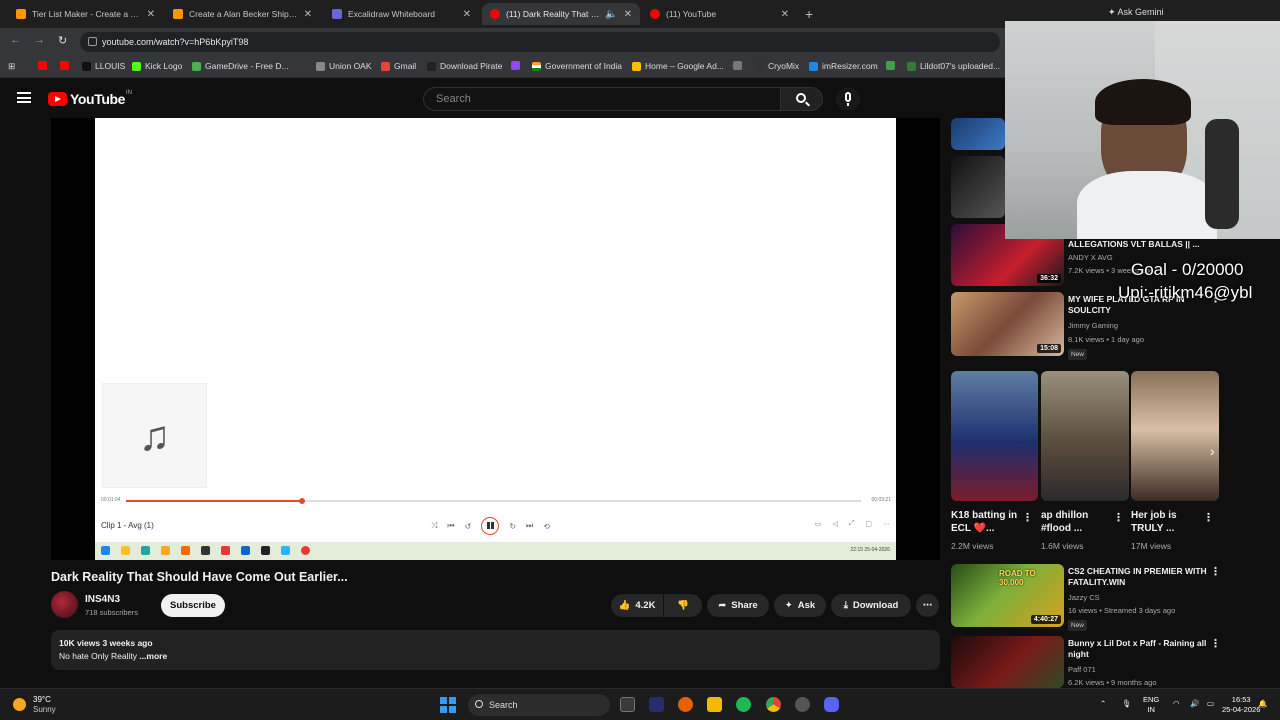  I want to click on url-field: youtube.com/watch?v=hP6bKpyiT98, so click(540, 42).